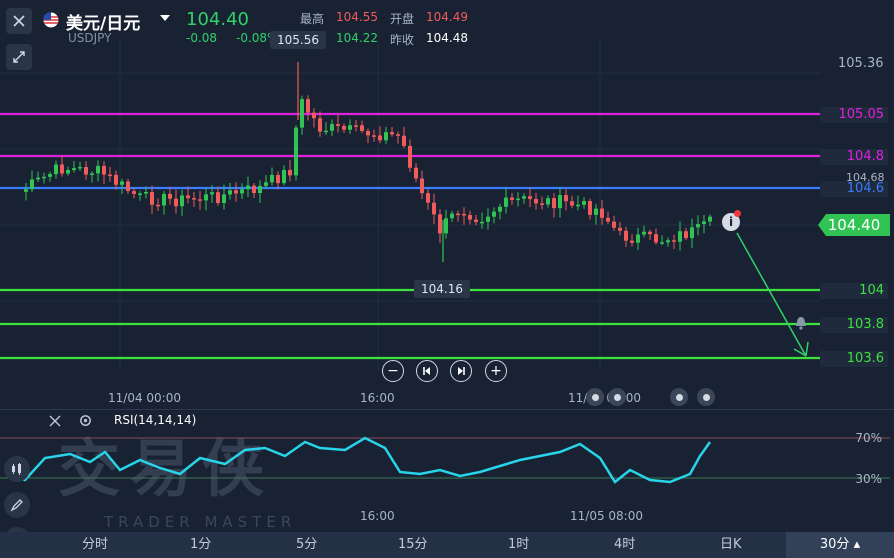 This screenshot has height=558, width=894. I want to click on pane-divider, so click(447, 409).